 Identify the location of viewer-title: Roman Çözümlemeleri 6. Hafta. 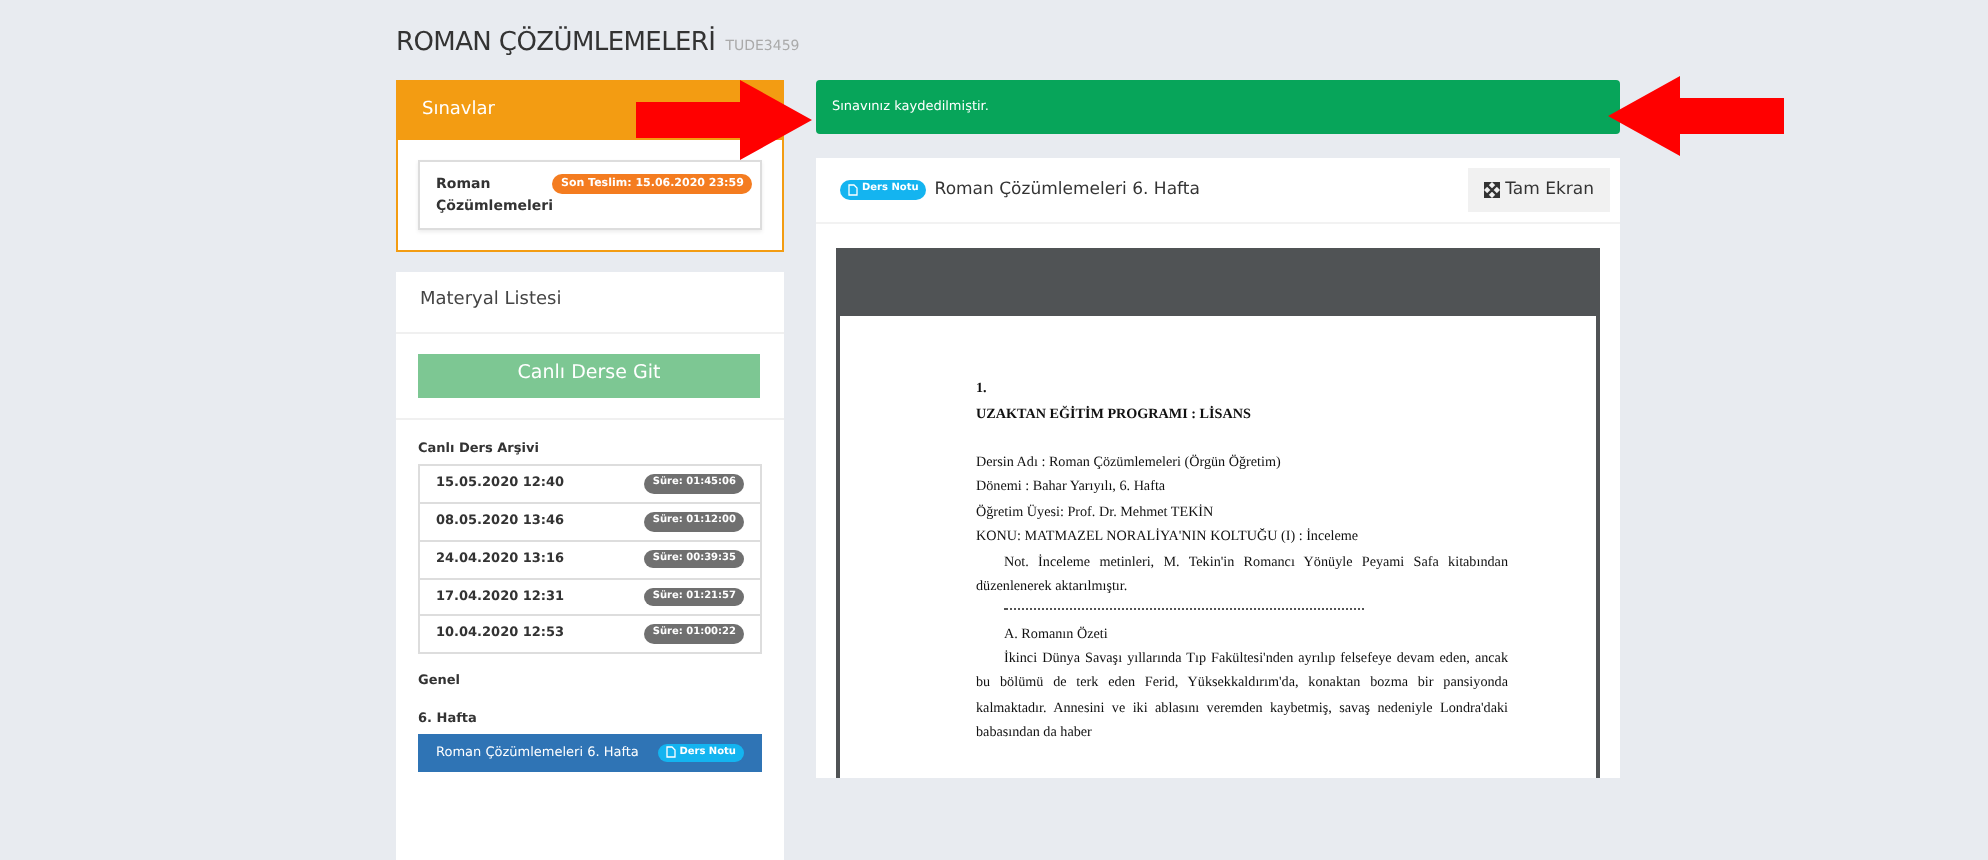
(1067, 190).